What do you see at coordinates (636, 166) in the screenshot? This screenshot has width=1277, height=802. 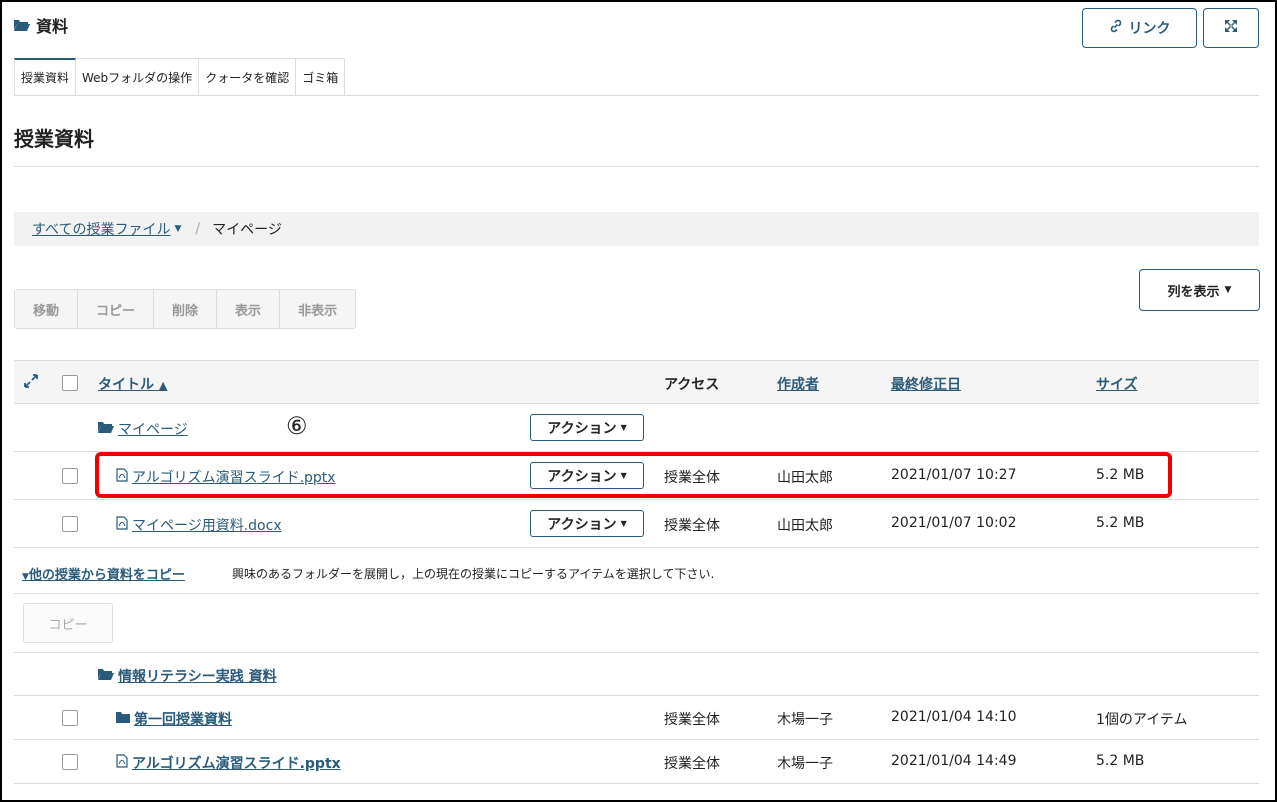 I see `title-divider` at bounding box center [636, 166].